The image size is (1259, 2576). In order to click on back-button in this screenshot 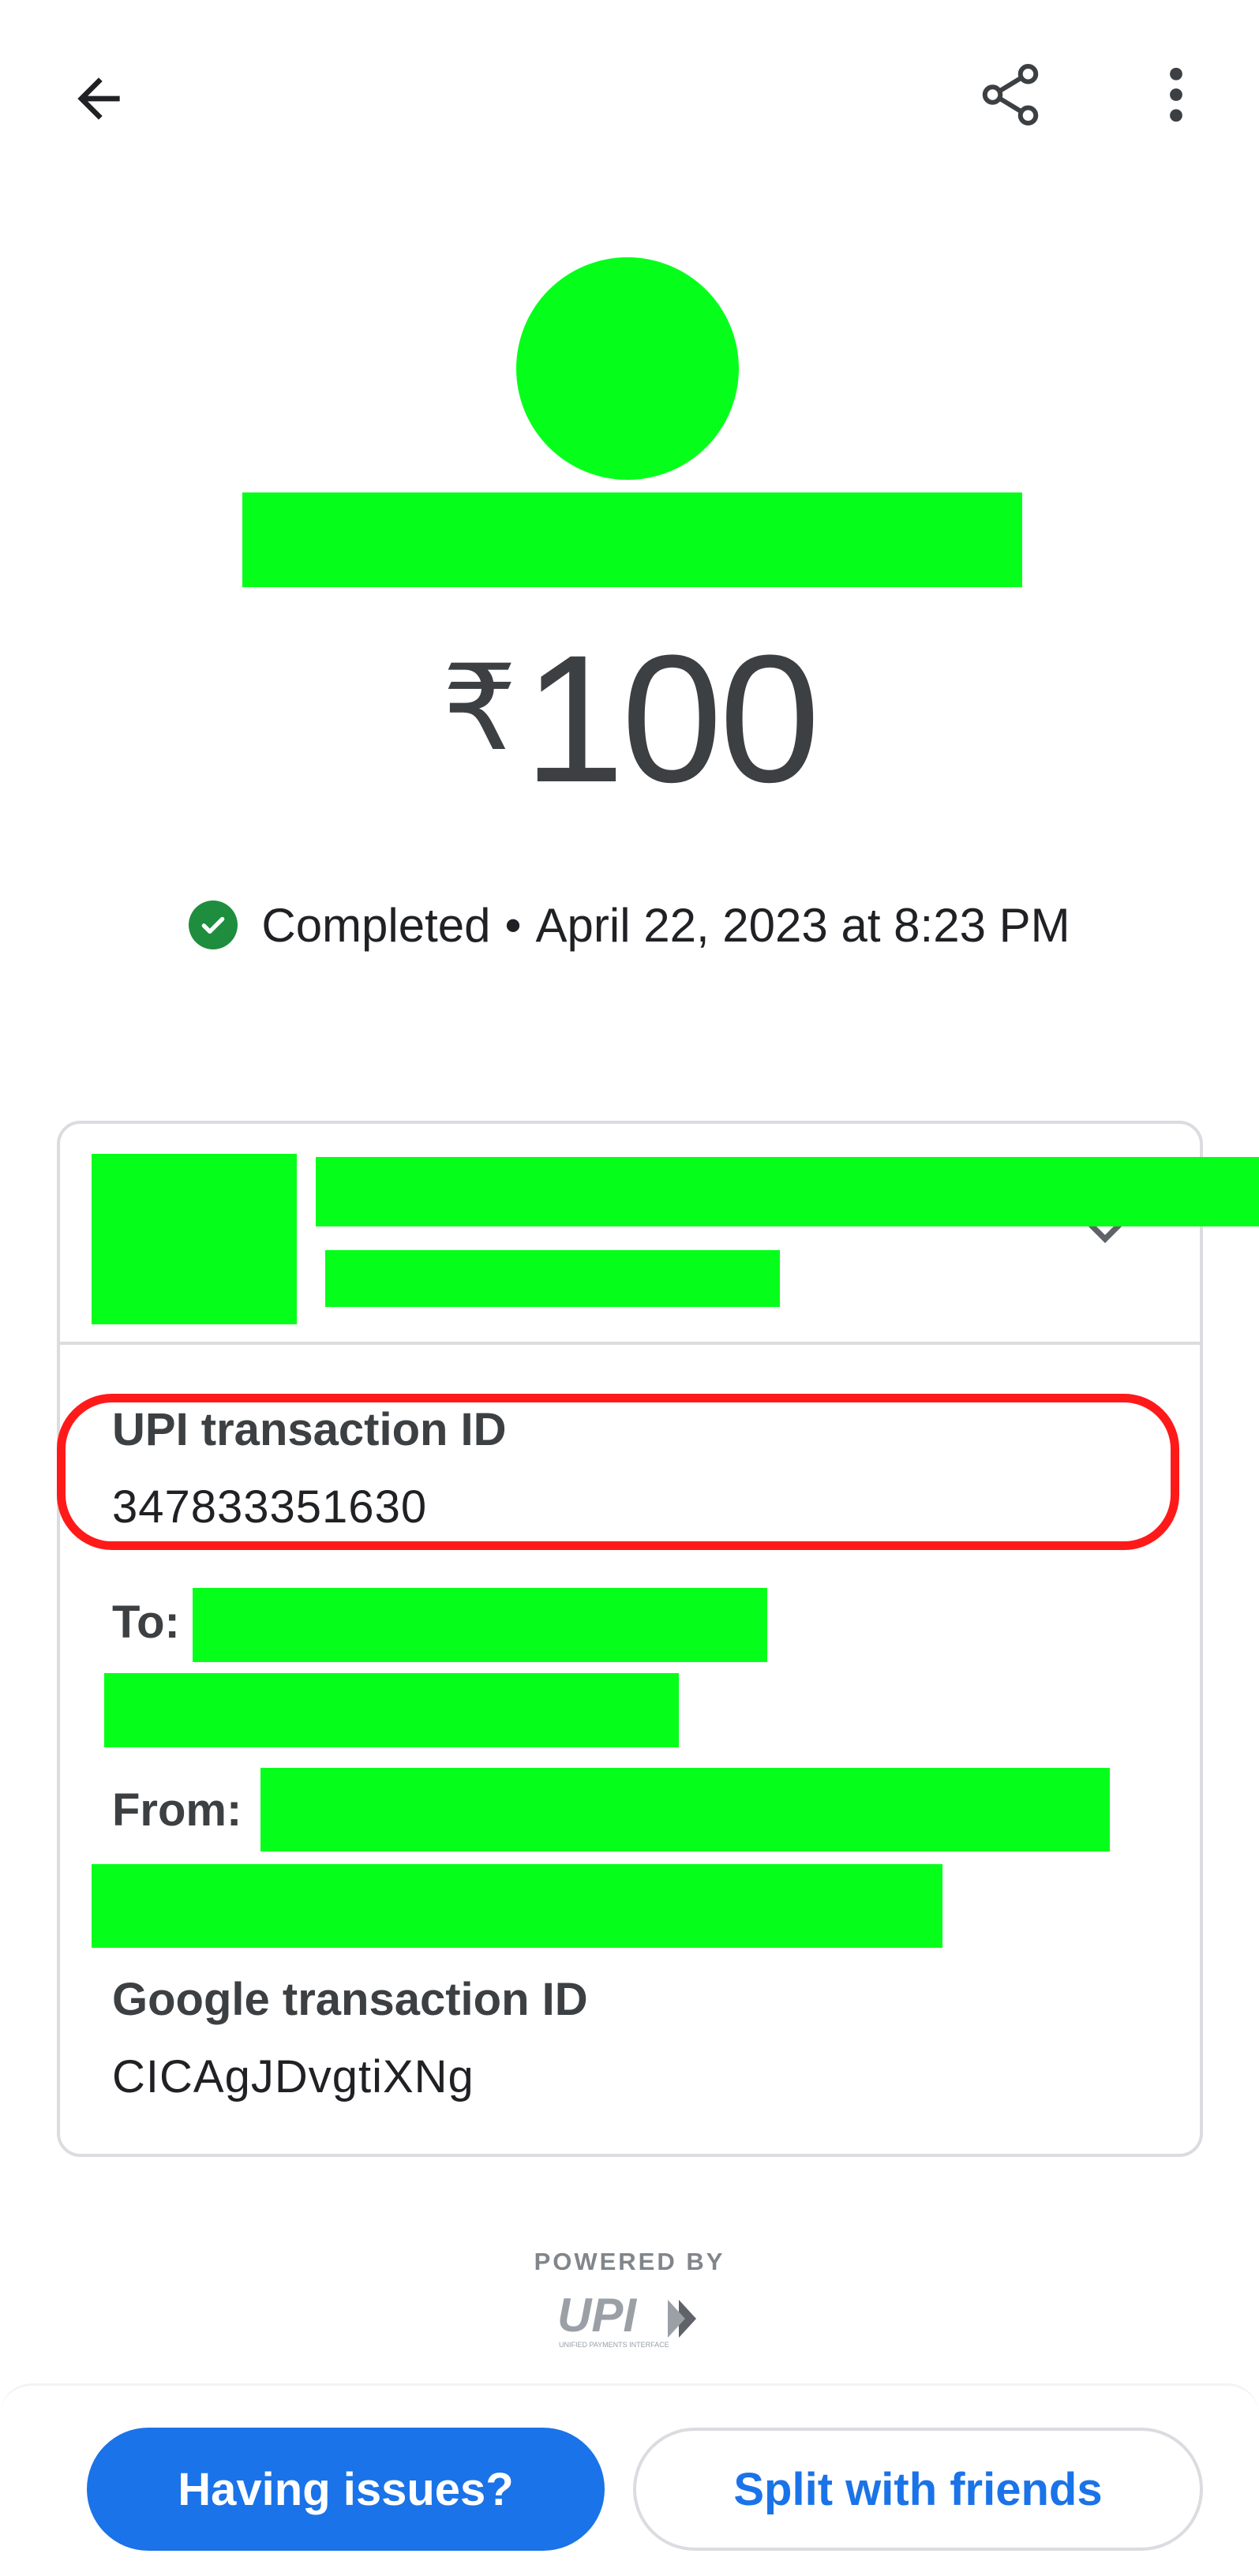, I will do `click(98, 98)`.